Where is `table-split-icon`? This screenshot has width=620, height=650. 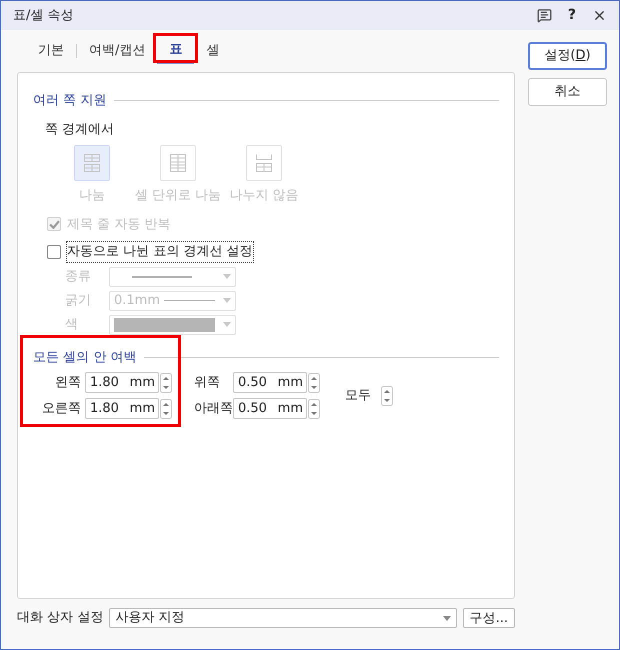
table-split-icon is located at coordinates (92, 163).